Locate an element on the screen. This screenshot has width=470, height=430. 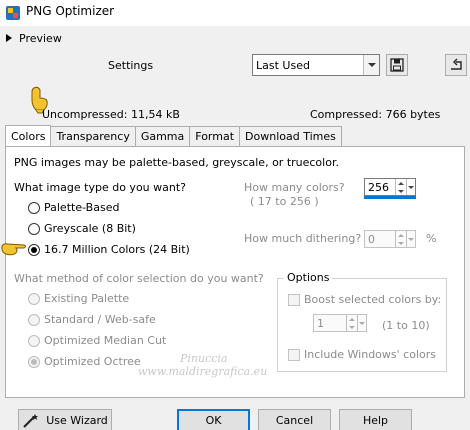
expand-arrow-icon is located at coordinates (9, 38).